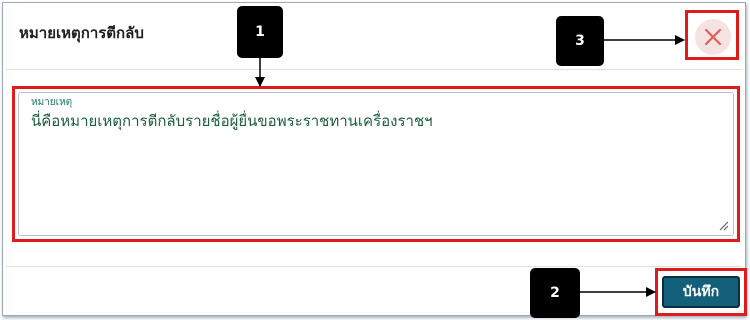 This screenshot has width=750, height=320. Describe the element at coordinates (52, 102) in the screenshot. I see `remark-field-label: หมายเหตุ` at that location.